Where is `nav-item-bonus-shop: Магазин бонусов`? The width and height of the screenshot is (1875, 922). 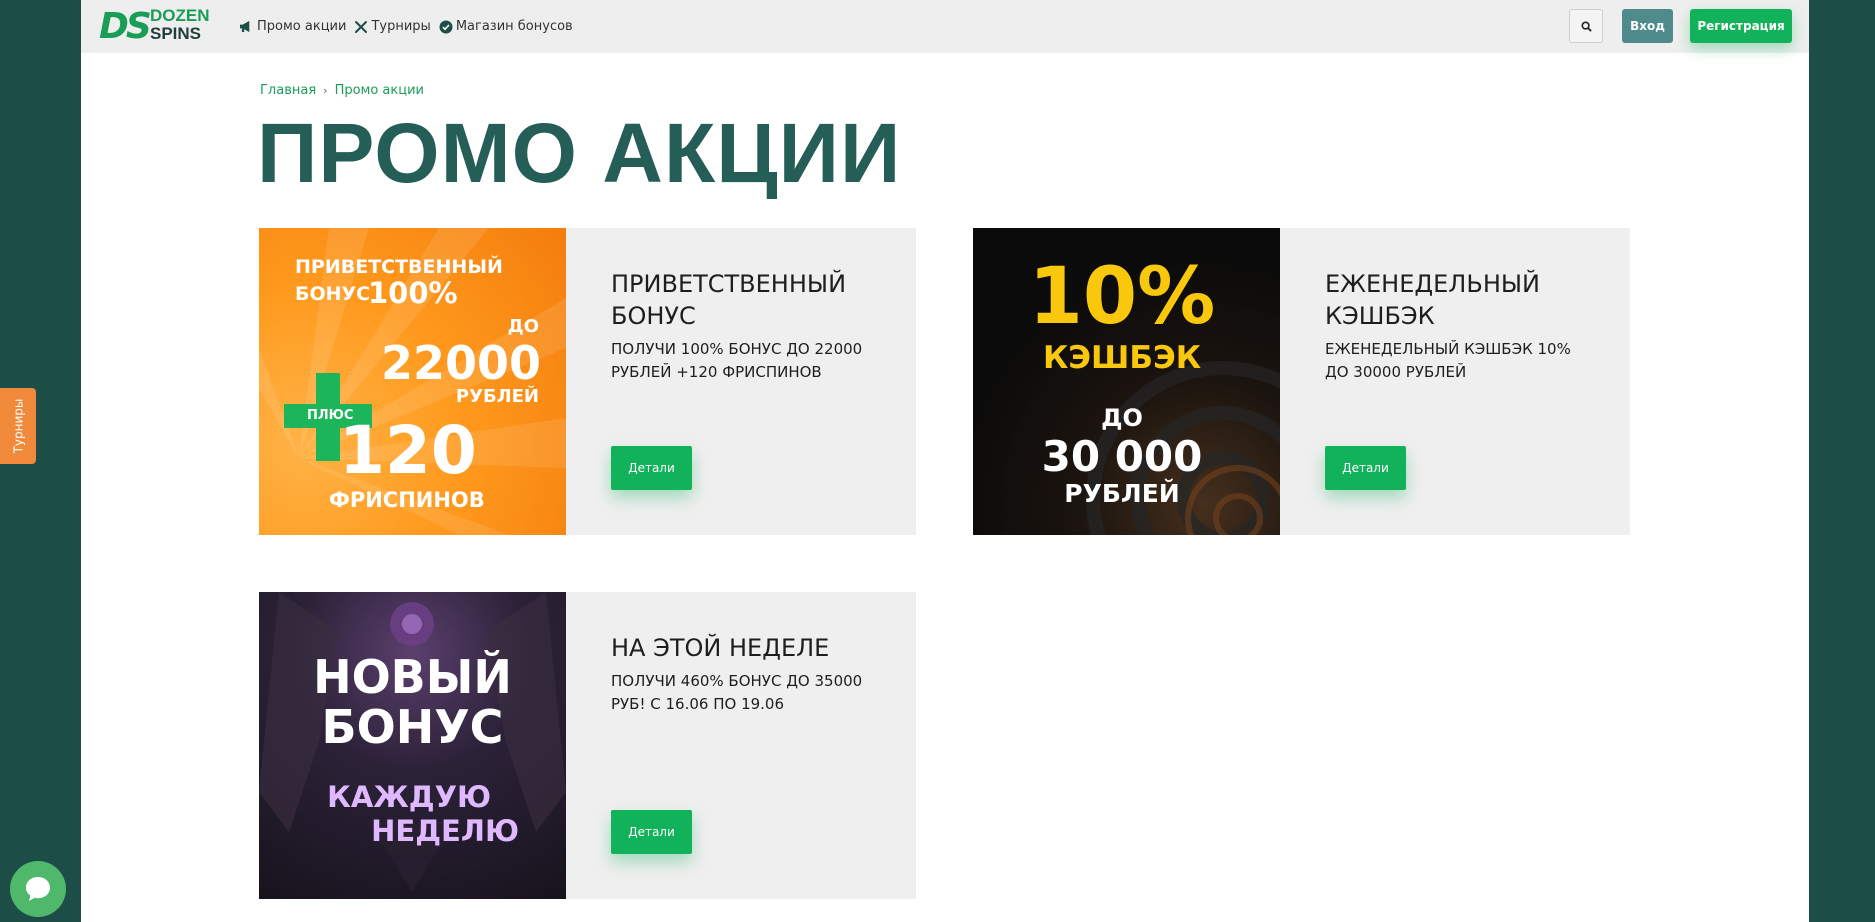 nav-item-bonus-shop: Магазин бонусов is located at coordinates (506, 26).